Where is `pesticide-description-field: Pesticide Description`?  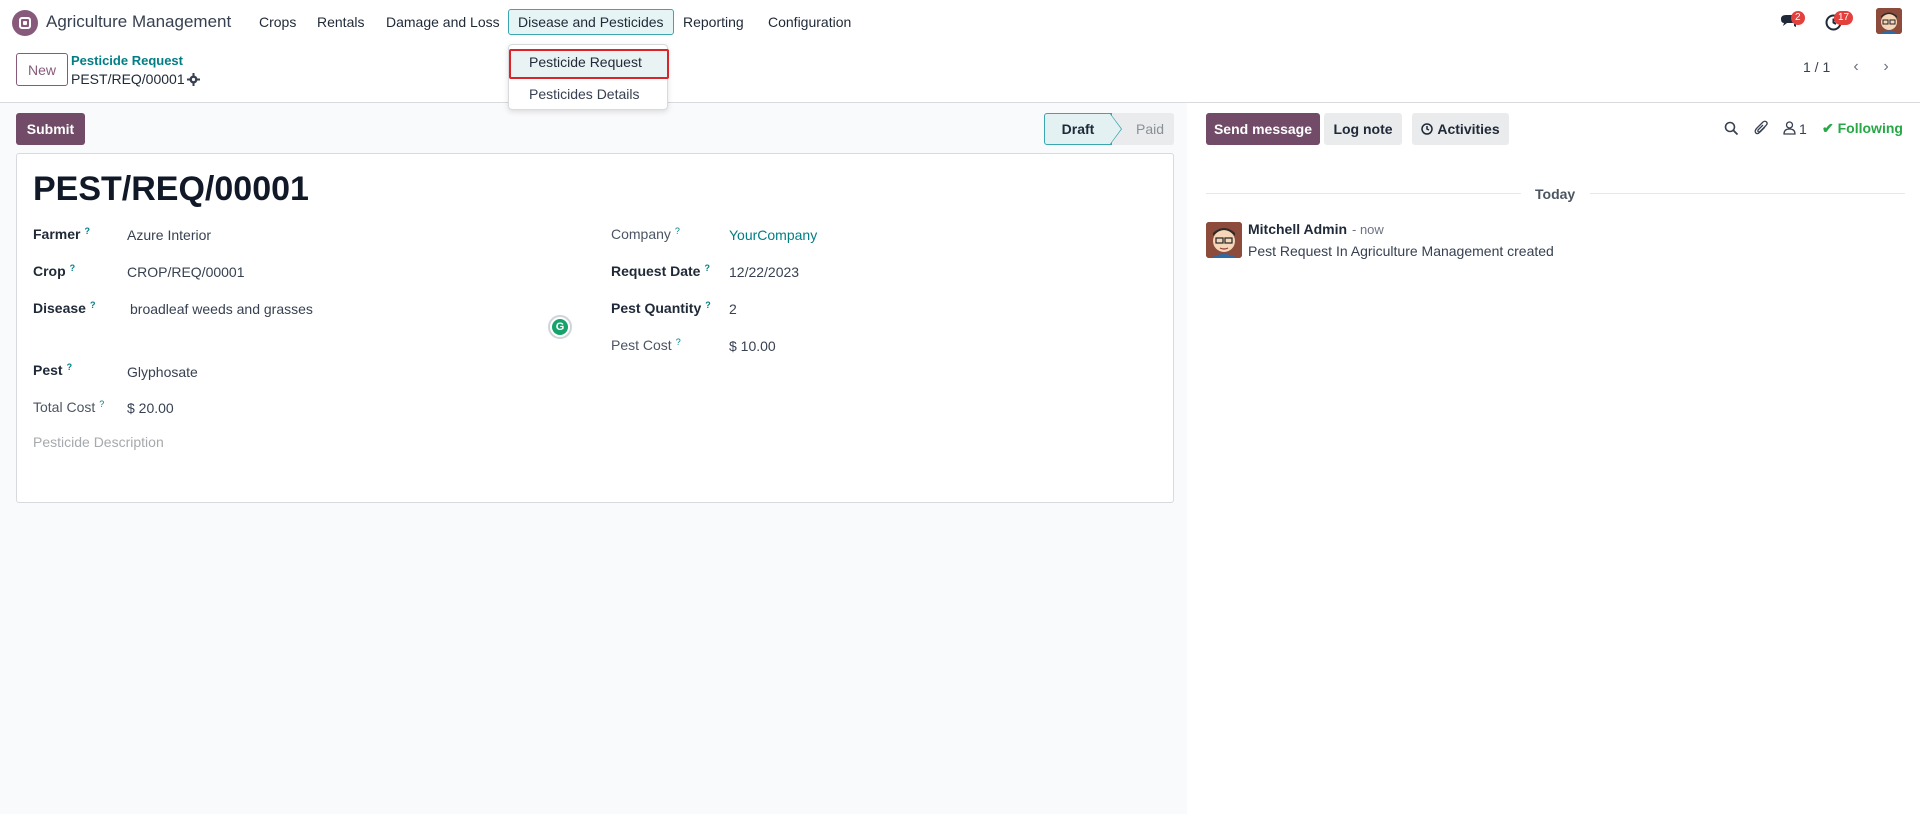
pesticide-description-field: Pesticide Description is located at coordinates (98, 442).